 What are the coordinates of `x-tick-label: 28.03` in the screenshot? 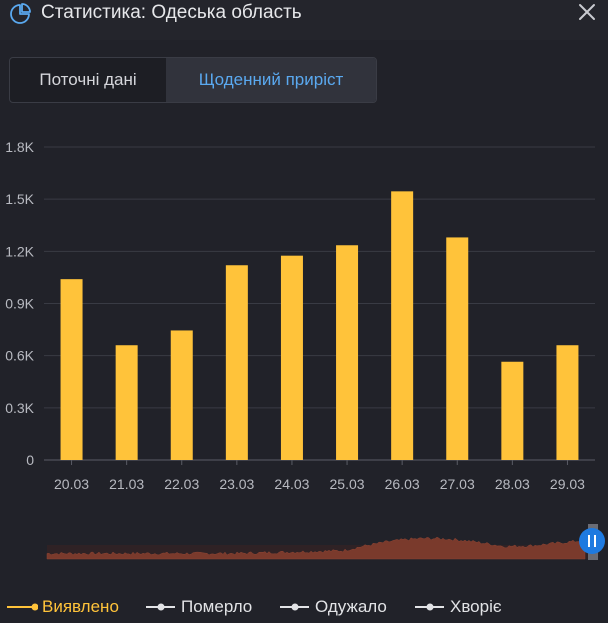 It's located at (512, 484).